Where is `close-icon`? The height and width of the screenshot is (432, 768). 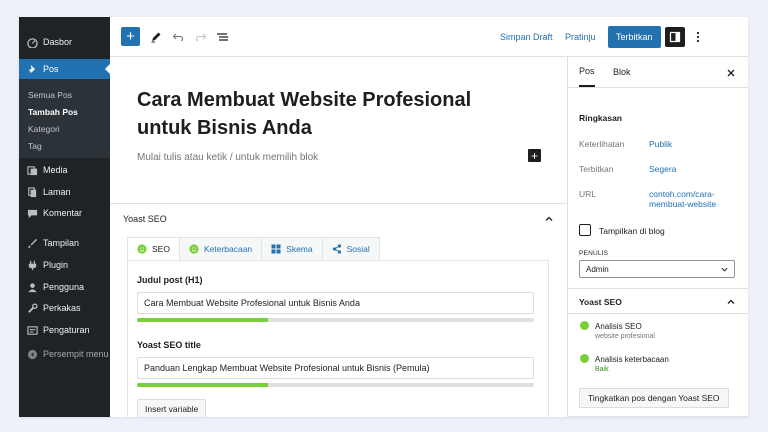
close-icon is located at coordinates (731, 73).